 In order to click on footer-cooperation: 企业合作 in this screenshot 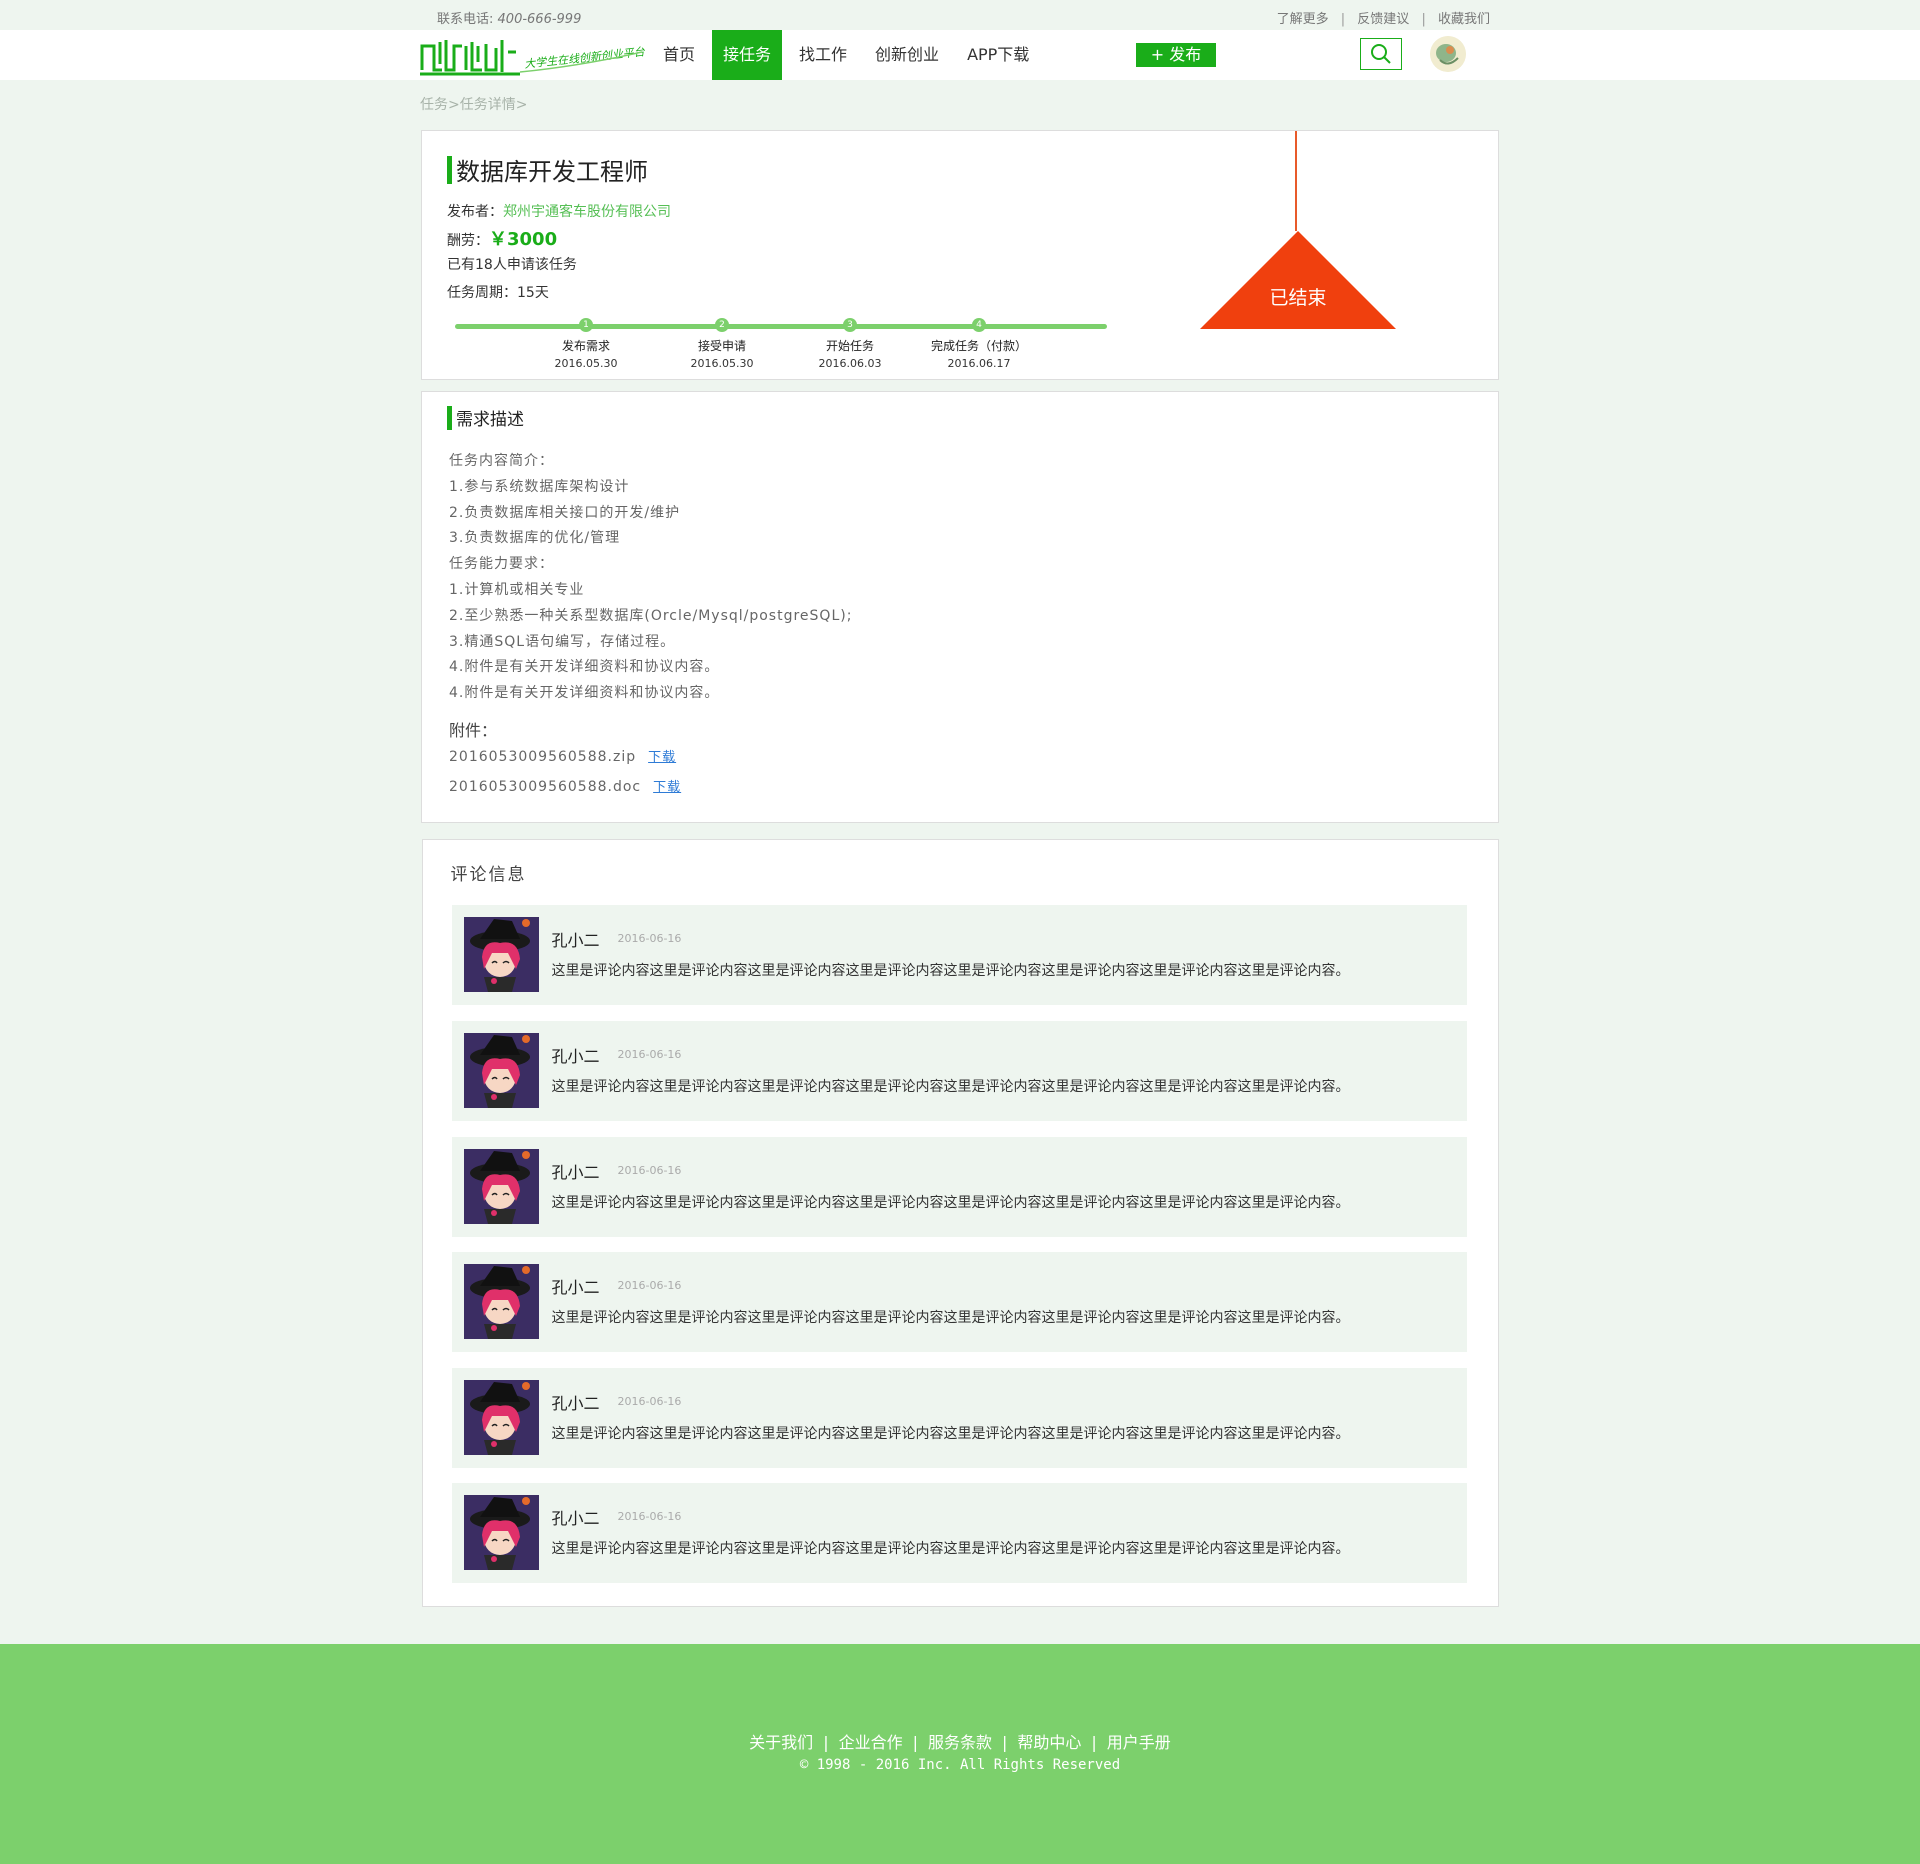, I will do `click(871, 1742)`.